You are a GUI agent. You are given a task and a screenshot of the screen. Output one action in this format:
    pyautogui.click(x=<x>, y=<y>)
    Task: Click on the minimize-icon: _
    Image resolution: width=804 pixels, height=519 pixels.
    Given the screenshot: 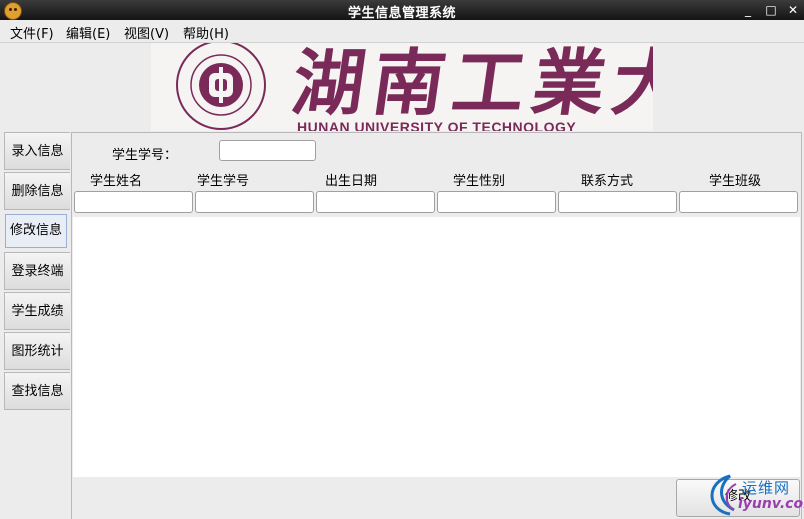 What is the action you would take?
    pyautogui.click(x=748, y=10)
    